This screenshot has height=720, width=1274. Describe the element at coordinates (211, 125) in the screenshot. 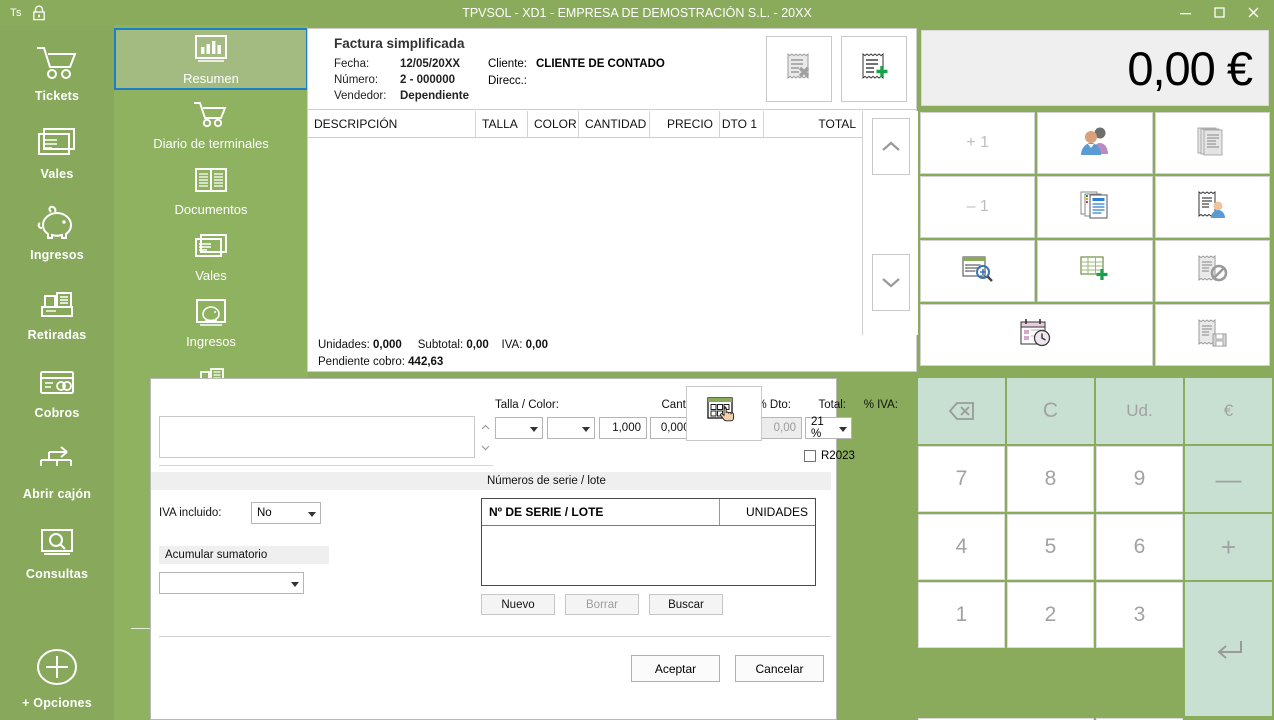

I see `menu-item-diario-de-terminales: Diario de terminales` at that location.